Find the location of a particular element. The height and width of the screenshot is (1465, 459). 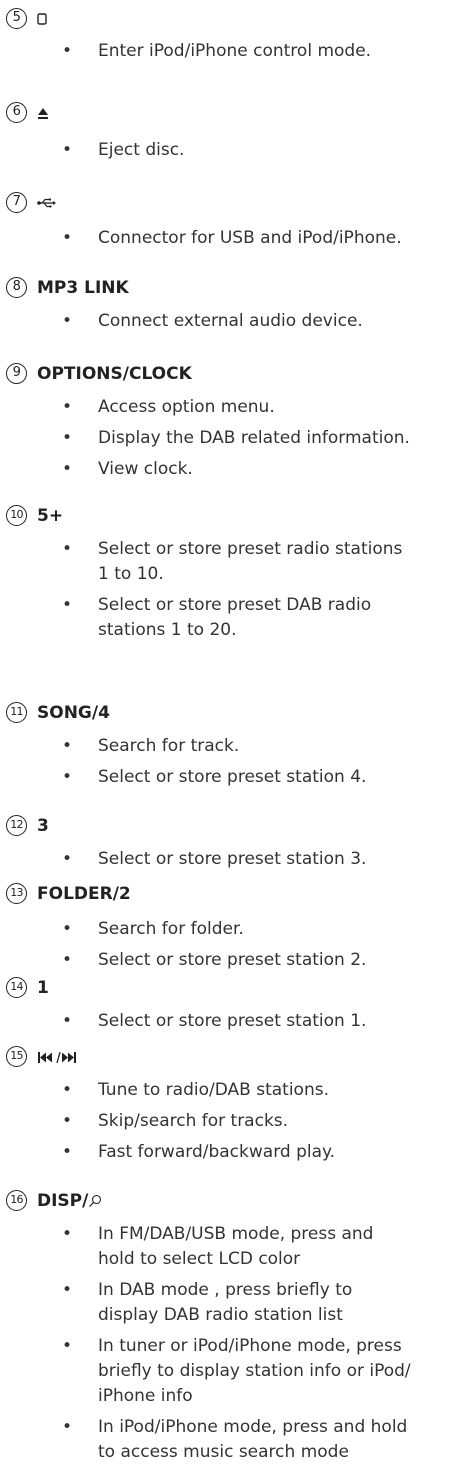

item-number-badge: 9 is located at coordinates (16, 373).